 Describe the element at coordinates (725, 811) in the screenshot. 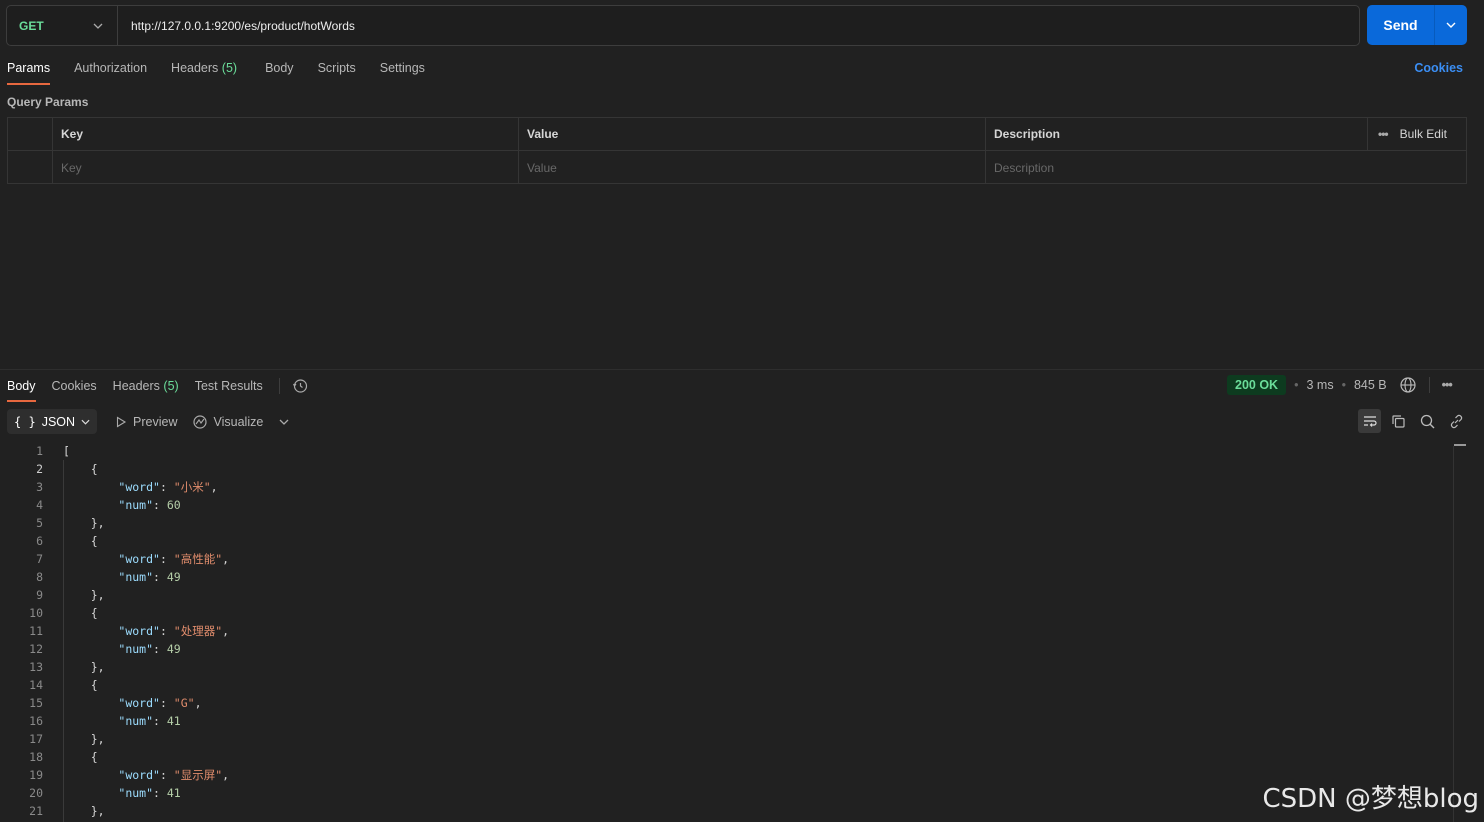

I see `code-line: 21 },` at that location.